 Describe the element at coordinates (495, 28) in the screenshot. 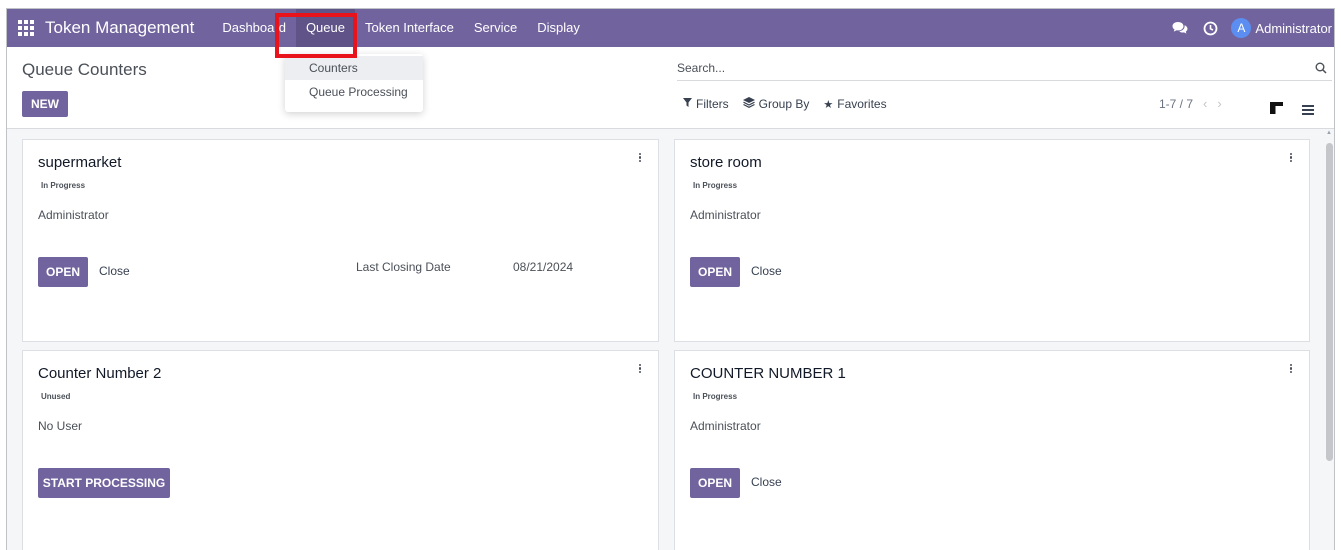

I see `nav-service: Service` at that location.